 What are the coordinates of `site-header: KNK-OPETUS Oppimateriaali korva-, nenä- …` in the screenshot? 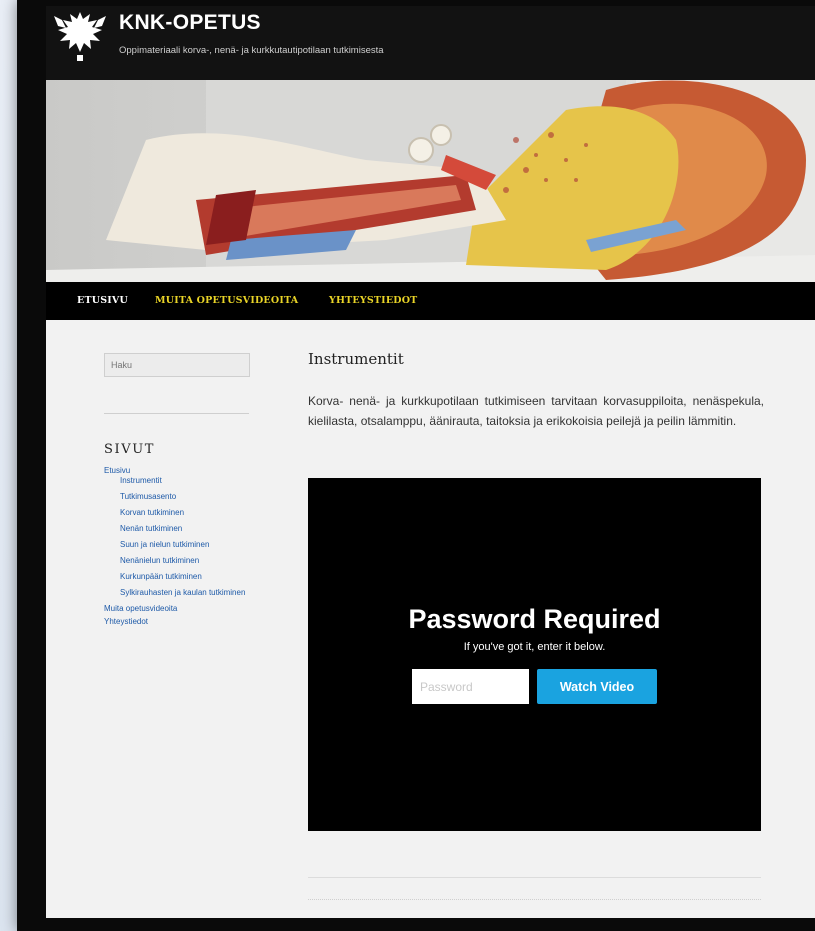 It's located at (430, 43).